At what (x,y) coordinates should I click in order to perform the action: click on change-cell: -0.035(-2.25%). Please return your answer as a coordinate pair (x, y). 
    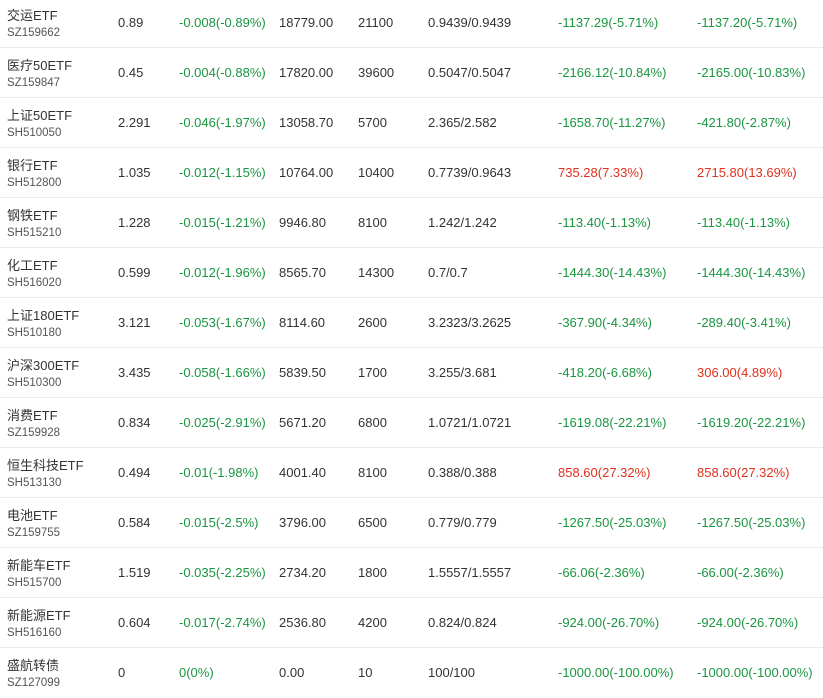
    Looking at the image, I should click on (222, 572).